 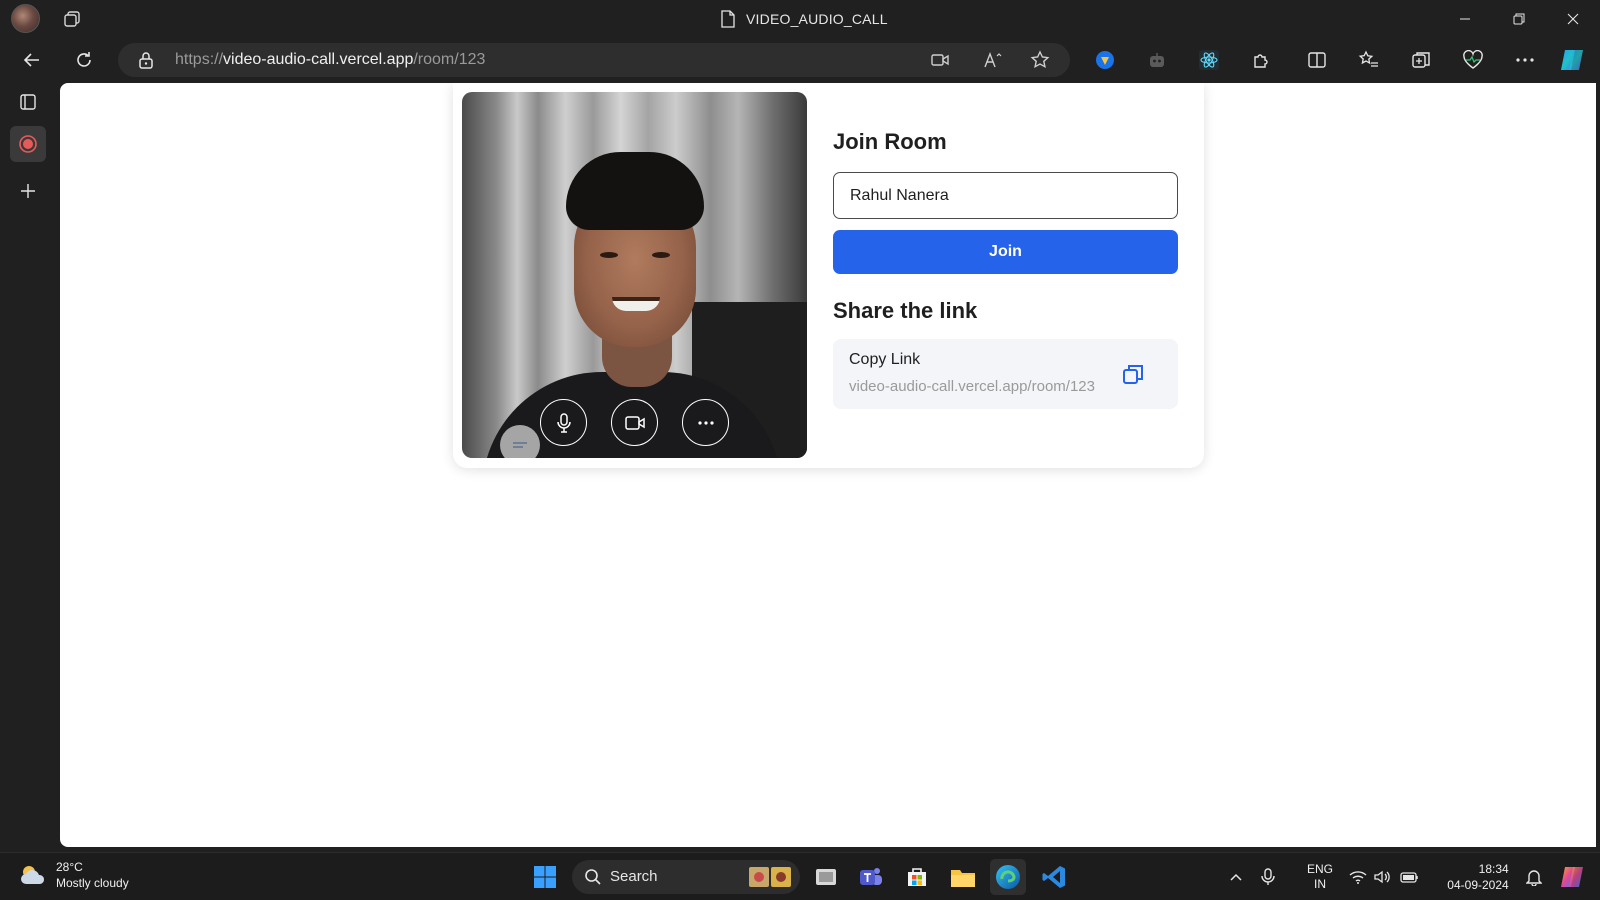 What do you see at coordinates (817, 19) in the screenshot?
I see `window-title: VIDEO_AUDIO_CALL` at bounding box center [817, 19].